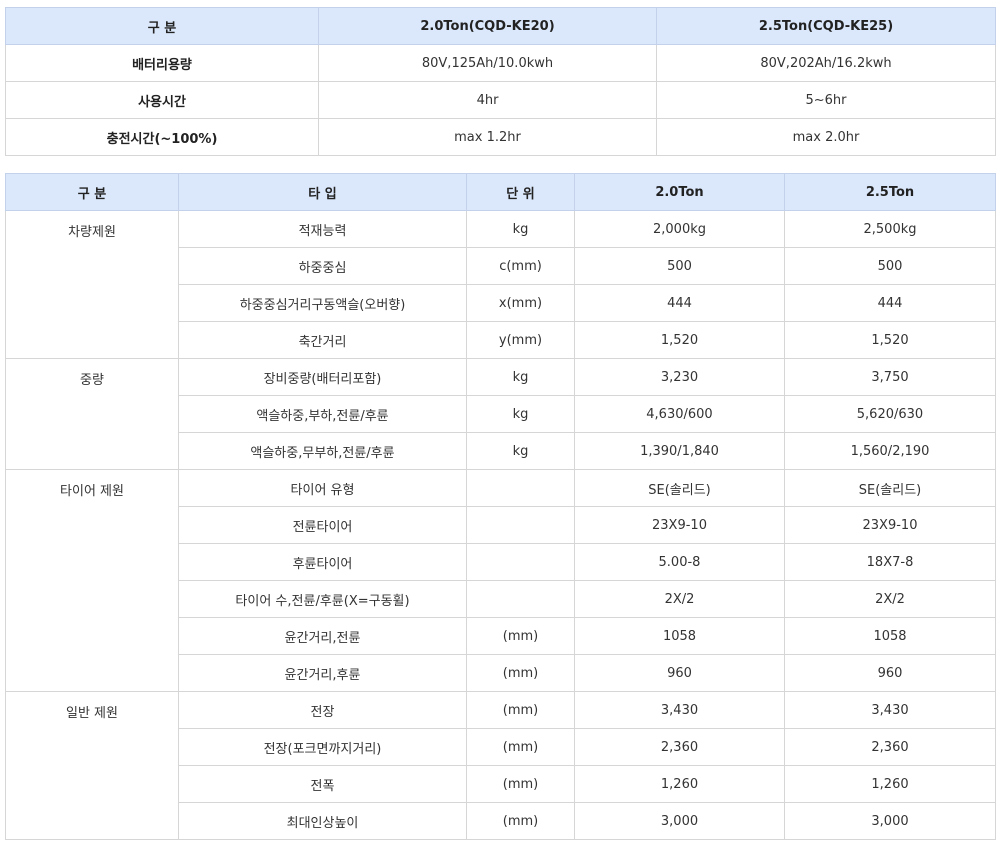  Describe the element at coordinates (322, 599) in the screenshot. I see `spec-type: 타이어 수,전륜/후륜(X=구동휠)` at that location.